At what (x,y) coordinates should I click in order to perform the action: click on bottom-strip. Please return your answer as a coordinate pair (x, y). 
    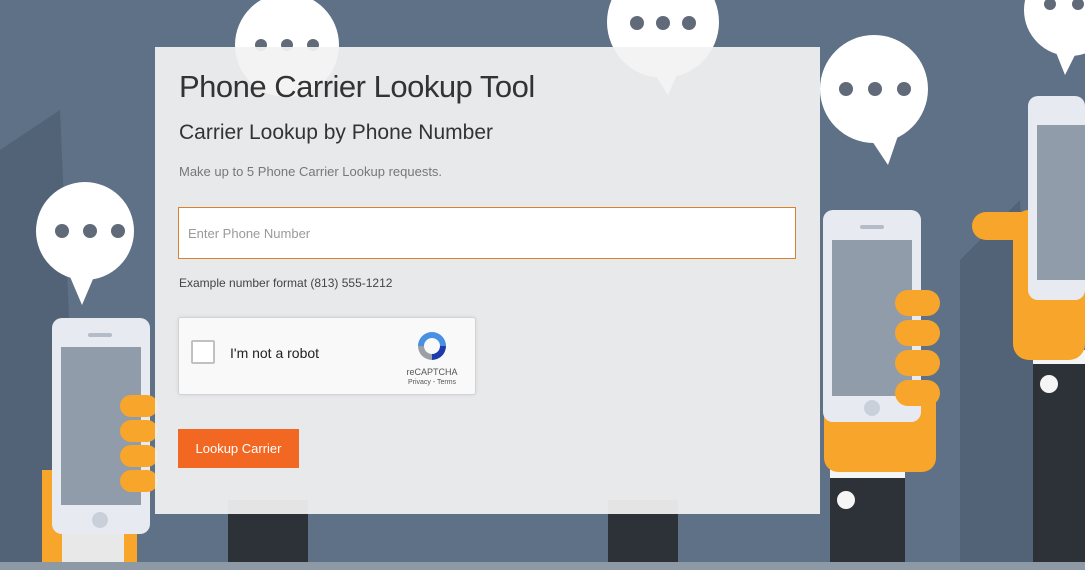
    Looking at the image, I should click on (542, 566).